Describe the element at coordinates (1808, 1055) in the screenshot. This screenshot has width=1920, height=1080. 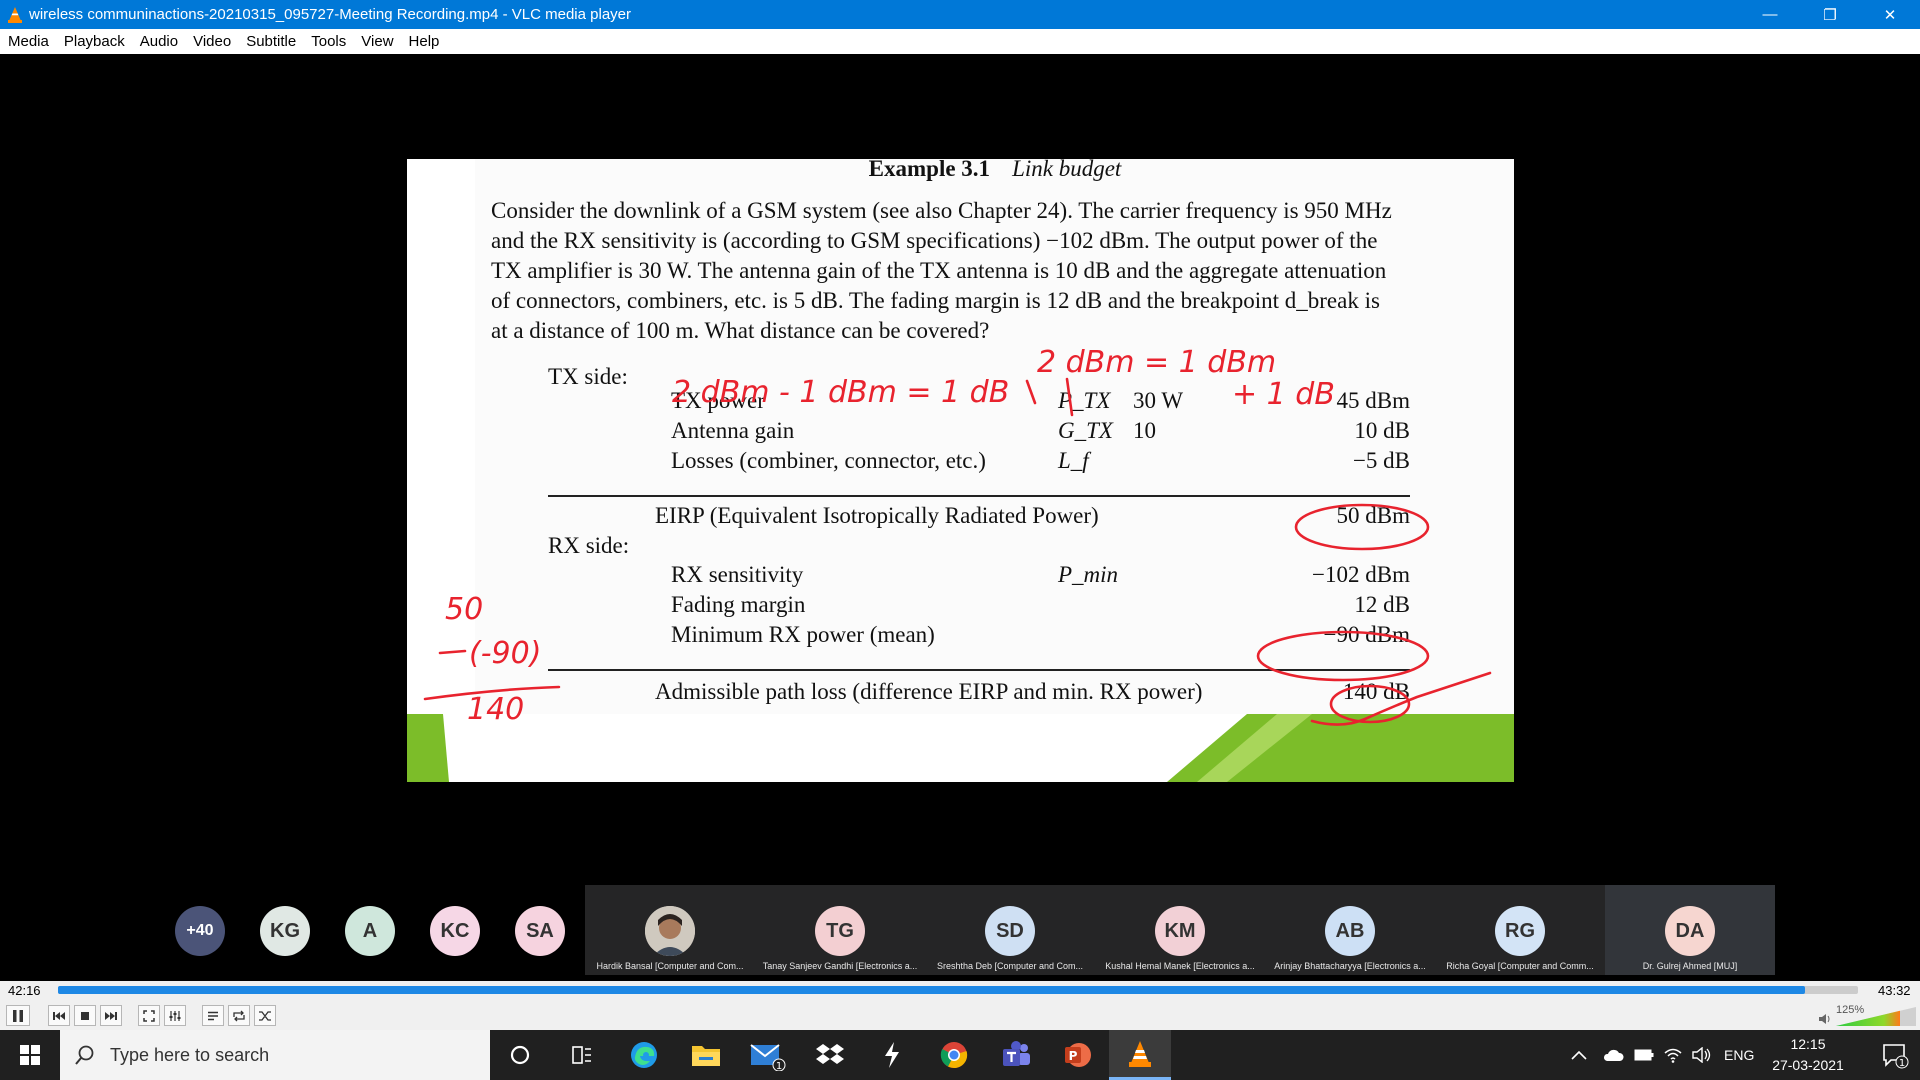
I see `taskbar-clock: 12:15 27-03-2021` at that location.